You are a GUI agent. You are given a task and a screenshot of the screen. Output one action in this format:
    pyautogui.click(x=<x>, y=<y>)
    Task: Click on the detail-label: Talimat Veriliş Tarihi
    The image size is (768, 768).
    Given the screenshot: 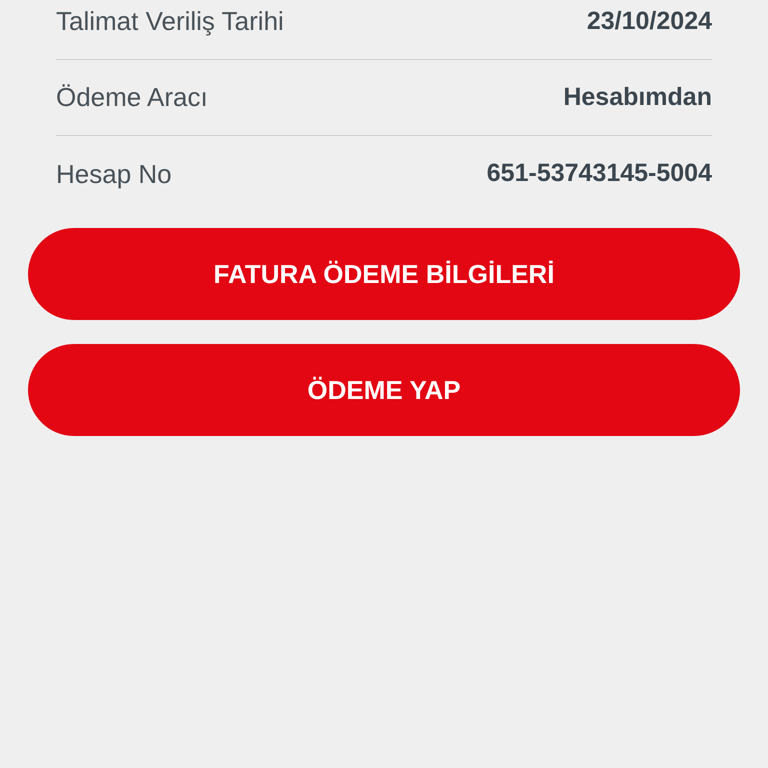 What is the action you would take?
    pyautogui.click(x=170, y=21)
    